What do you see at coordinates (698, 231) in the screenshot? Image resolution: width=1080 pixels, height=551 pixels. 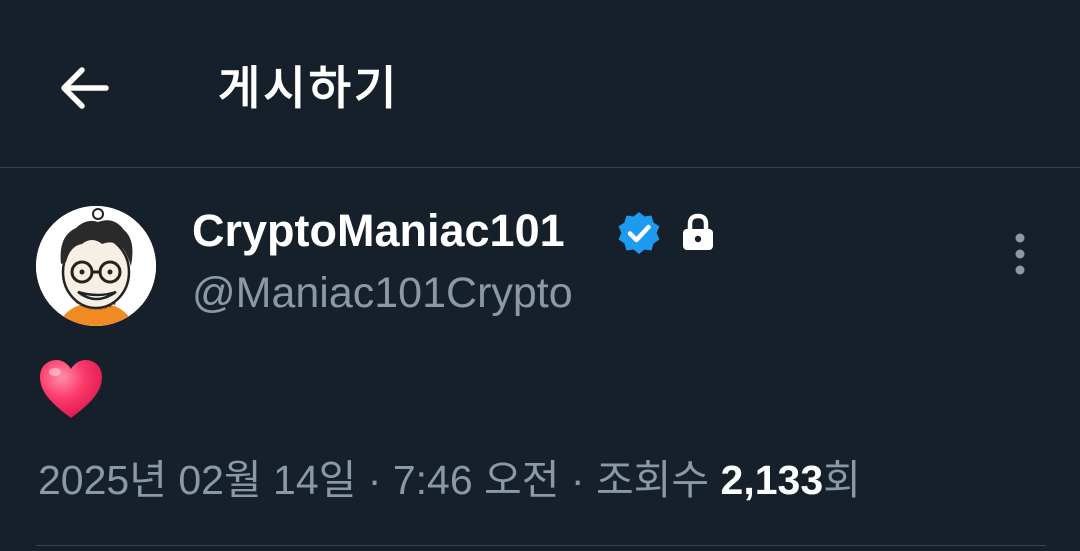 I see `lock-icon` at bounding box center [698, 231].